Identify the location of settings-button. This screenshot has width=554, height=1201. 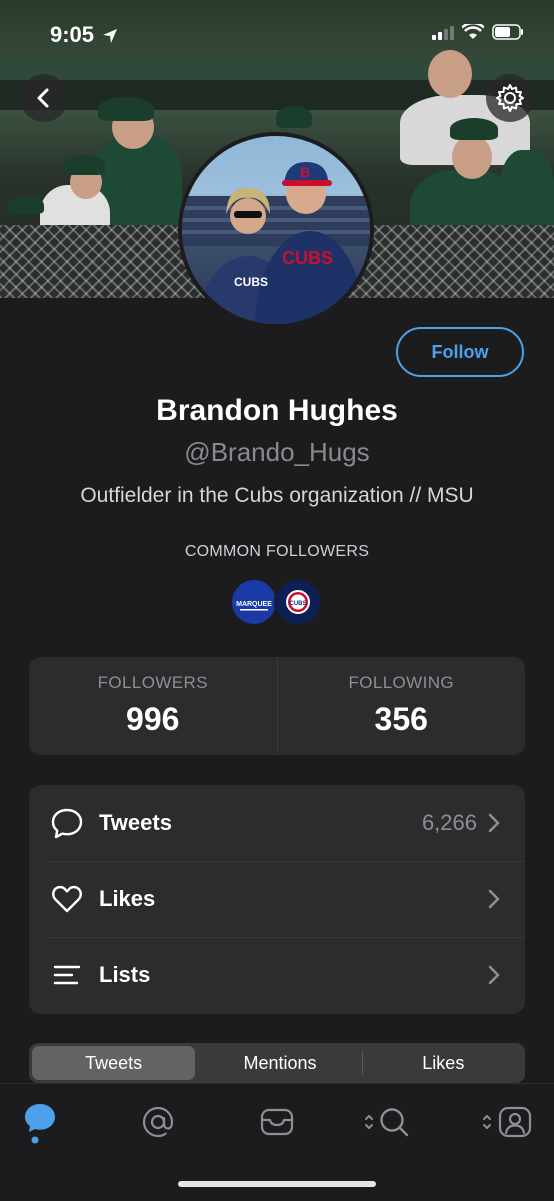
(510, 98).